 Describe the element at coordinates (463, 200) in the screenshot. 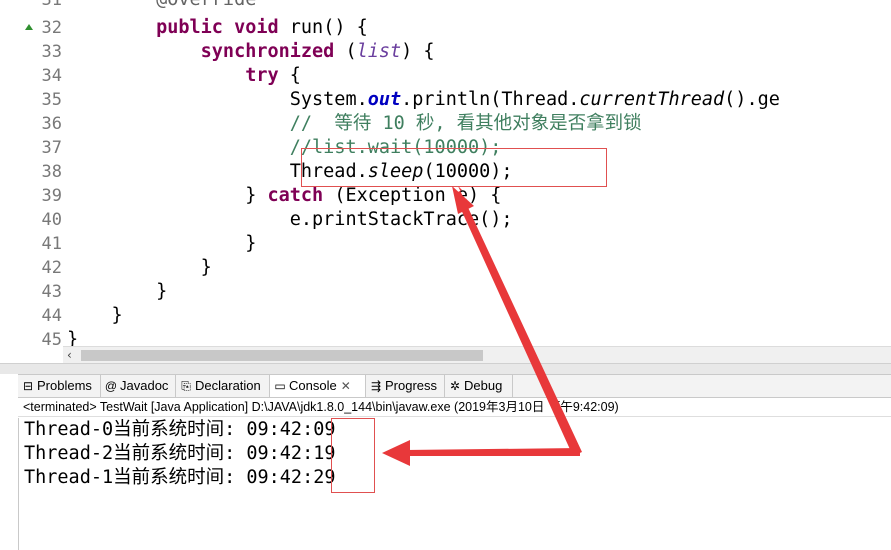

I see `arrow-head-up` at that location.